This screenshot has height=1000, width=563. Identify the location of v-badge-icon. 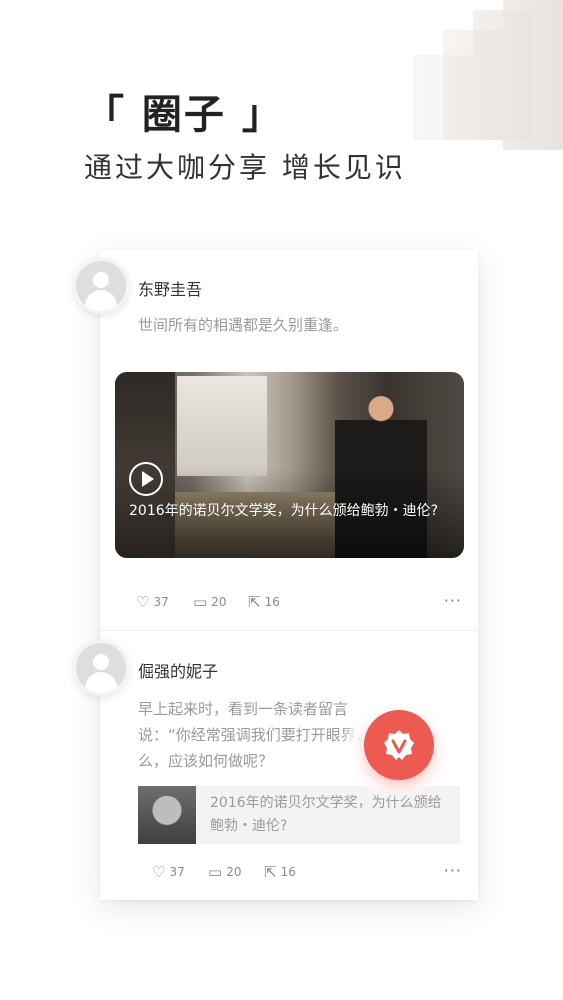
(399, 745).